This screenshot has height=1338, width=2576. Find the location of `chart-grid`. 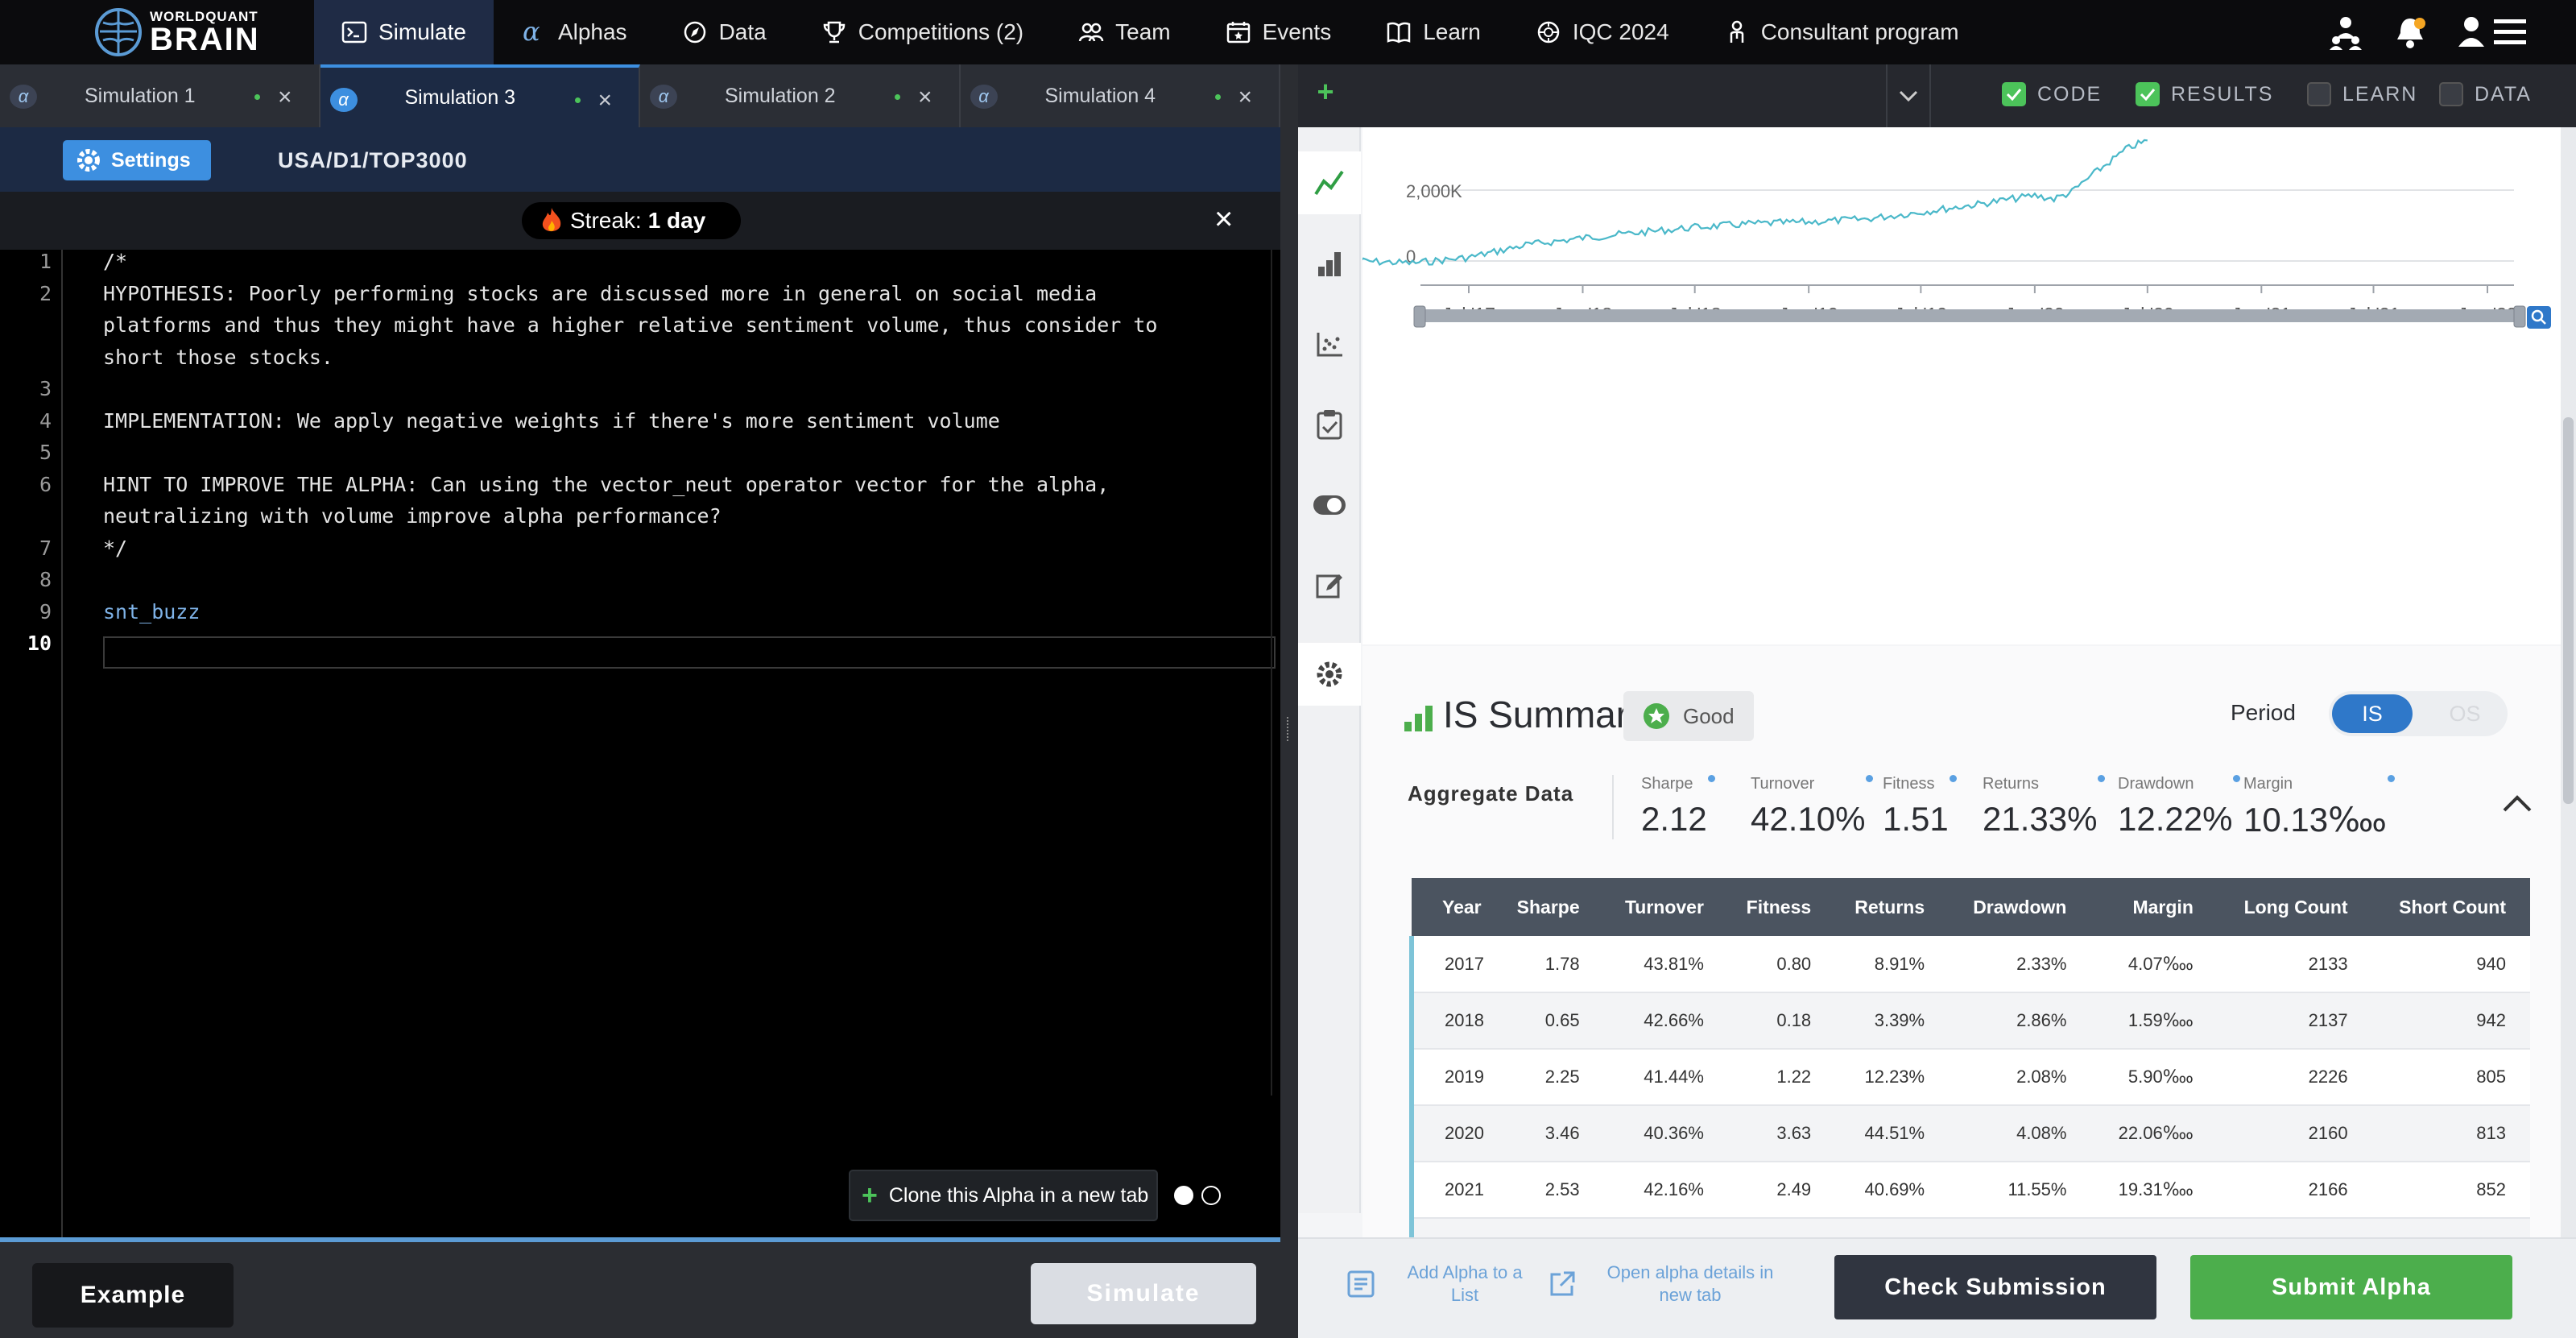

chart-grid is located at coordinates (1967, 225).